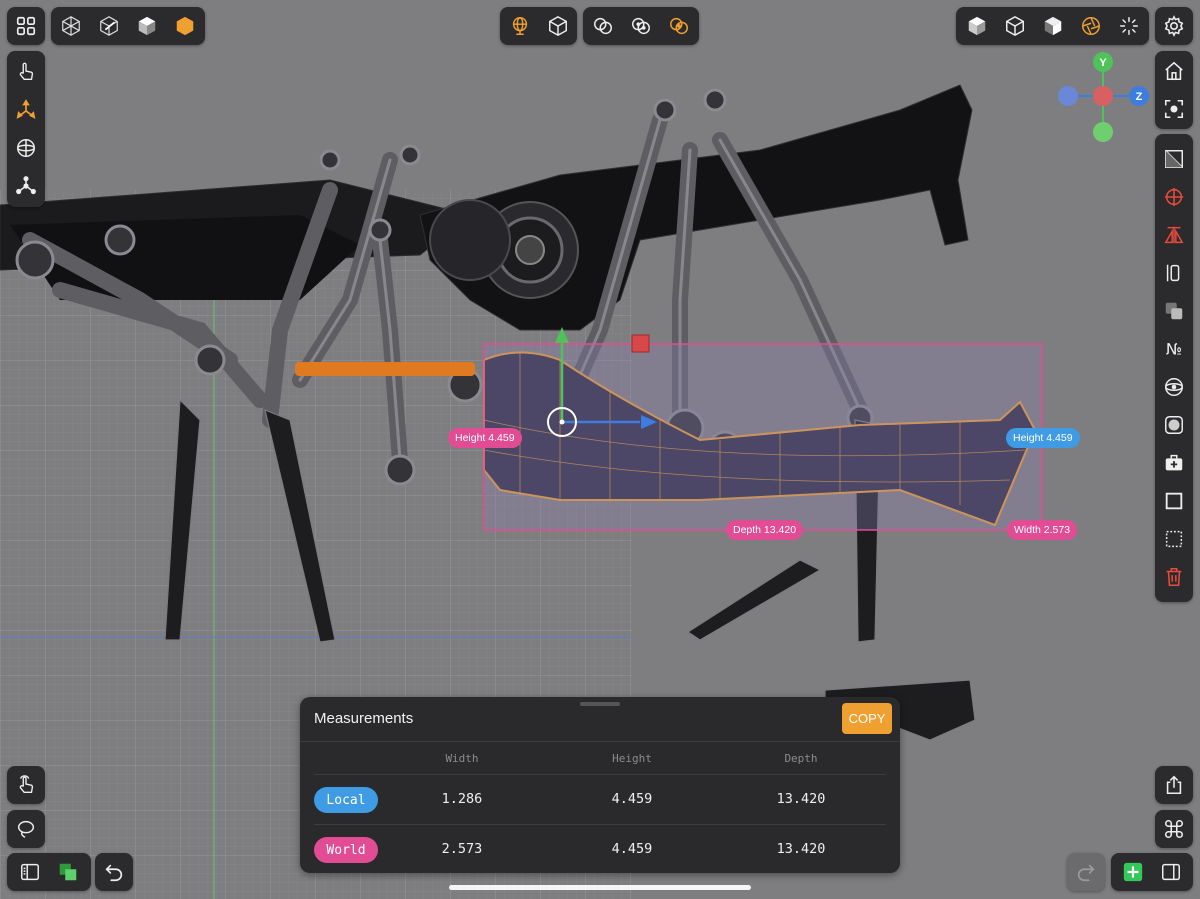  Describe the element at coordinates (1174, 349) in the screenshot. I see `numeric-input-button: №` at that location.